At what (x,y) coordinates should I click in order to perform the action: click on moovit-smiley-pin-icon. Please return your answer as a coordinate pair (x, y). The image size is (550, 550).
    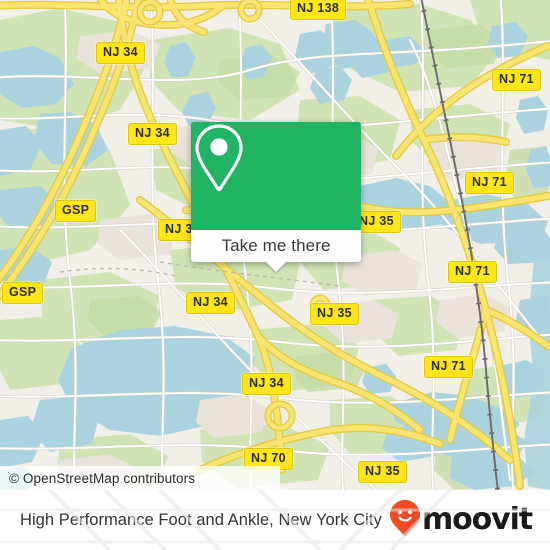
    Looking at the image, I should click on (405, 520).